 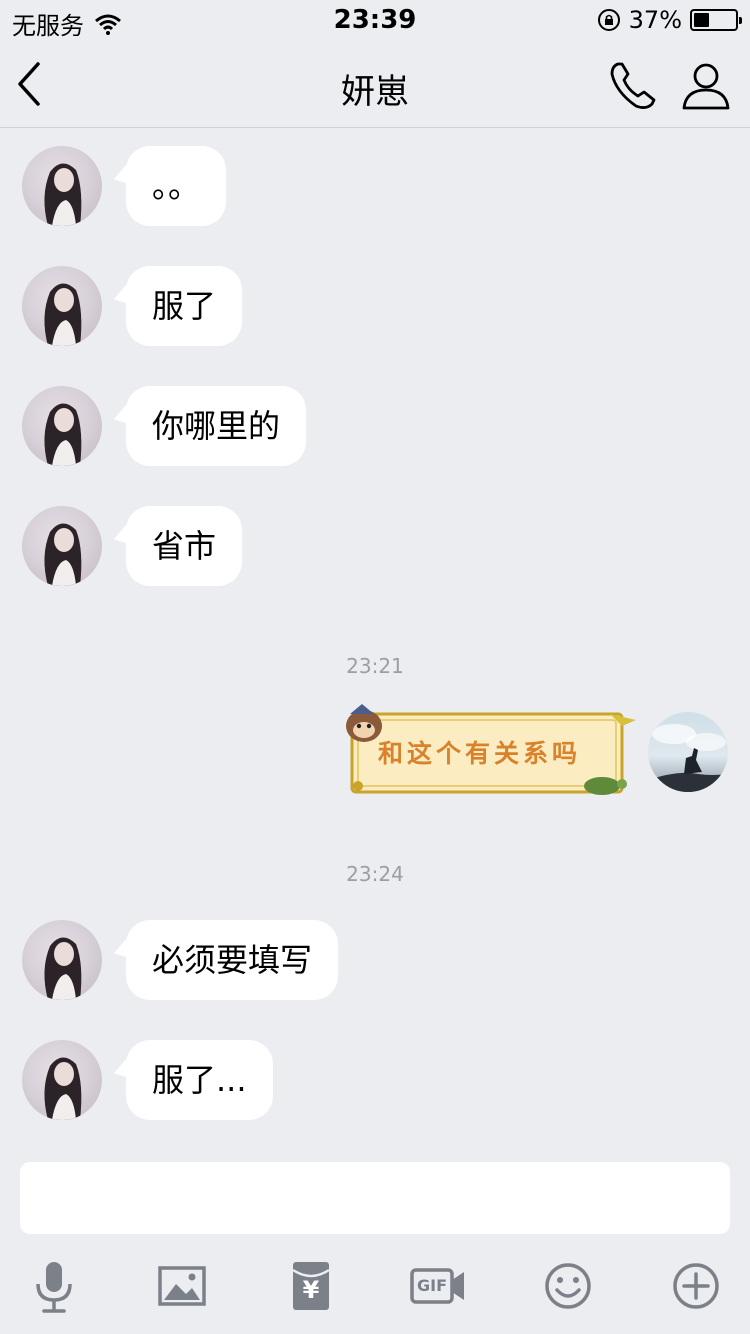 What do you see at coordinates (372, 960) in the screenshot?
I see `message-row: 必须要填写` at bounding box center [372, 960].